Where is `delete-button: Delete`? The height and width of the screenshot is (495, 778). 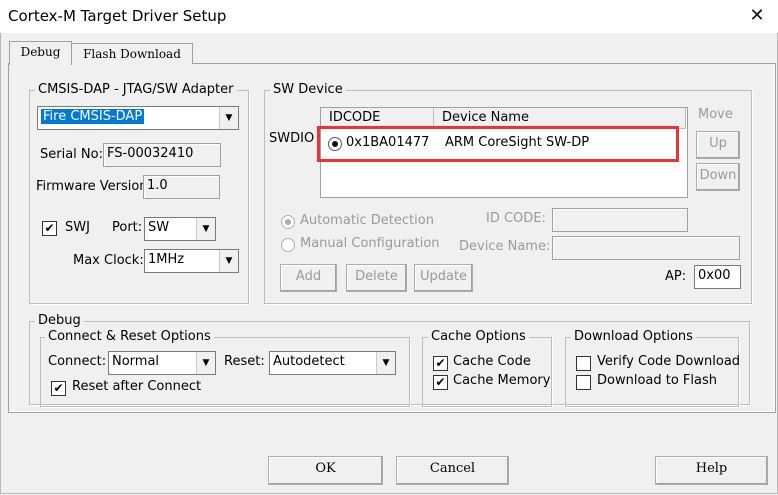 delete-button: Delete is located at coordinates (376, 278).